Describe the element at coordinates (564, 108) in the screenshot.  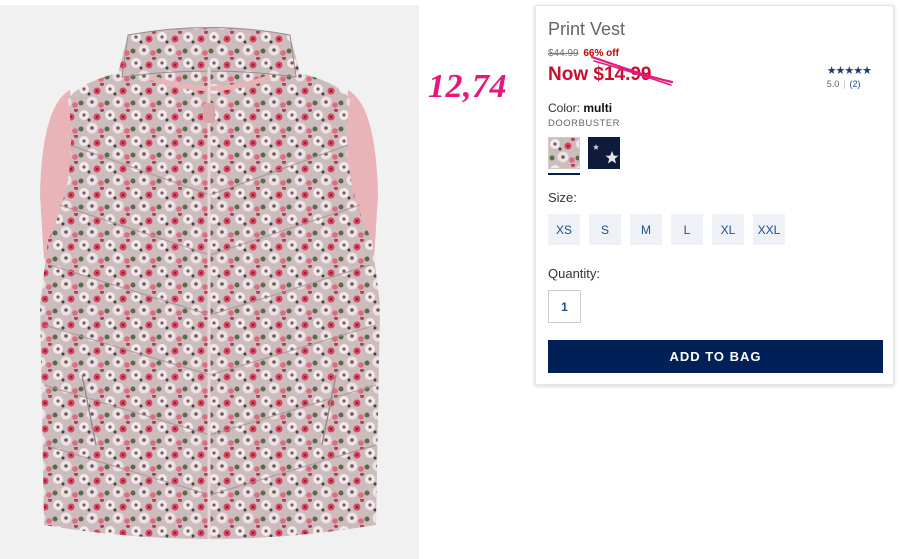
I see `color-label: Color:` at that location.